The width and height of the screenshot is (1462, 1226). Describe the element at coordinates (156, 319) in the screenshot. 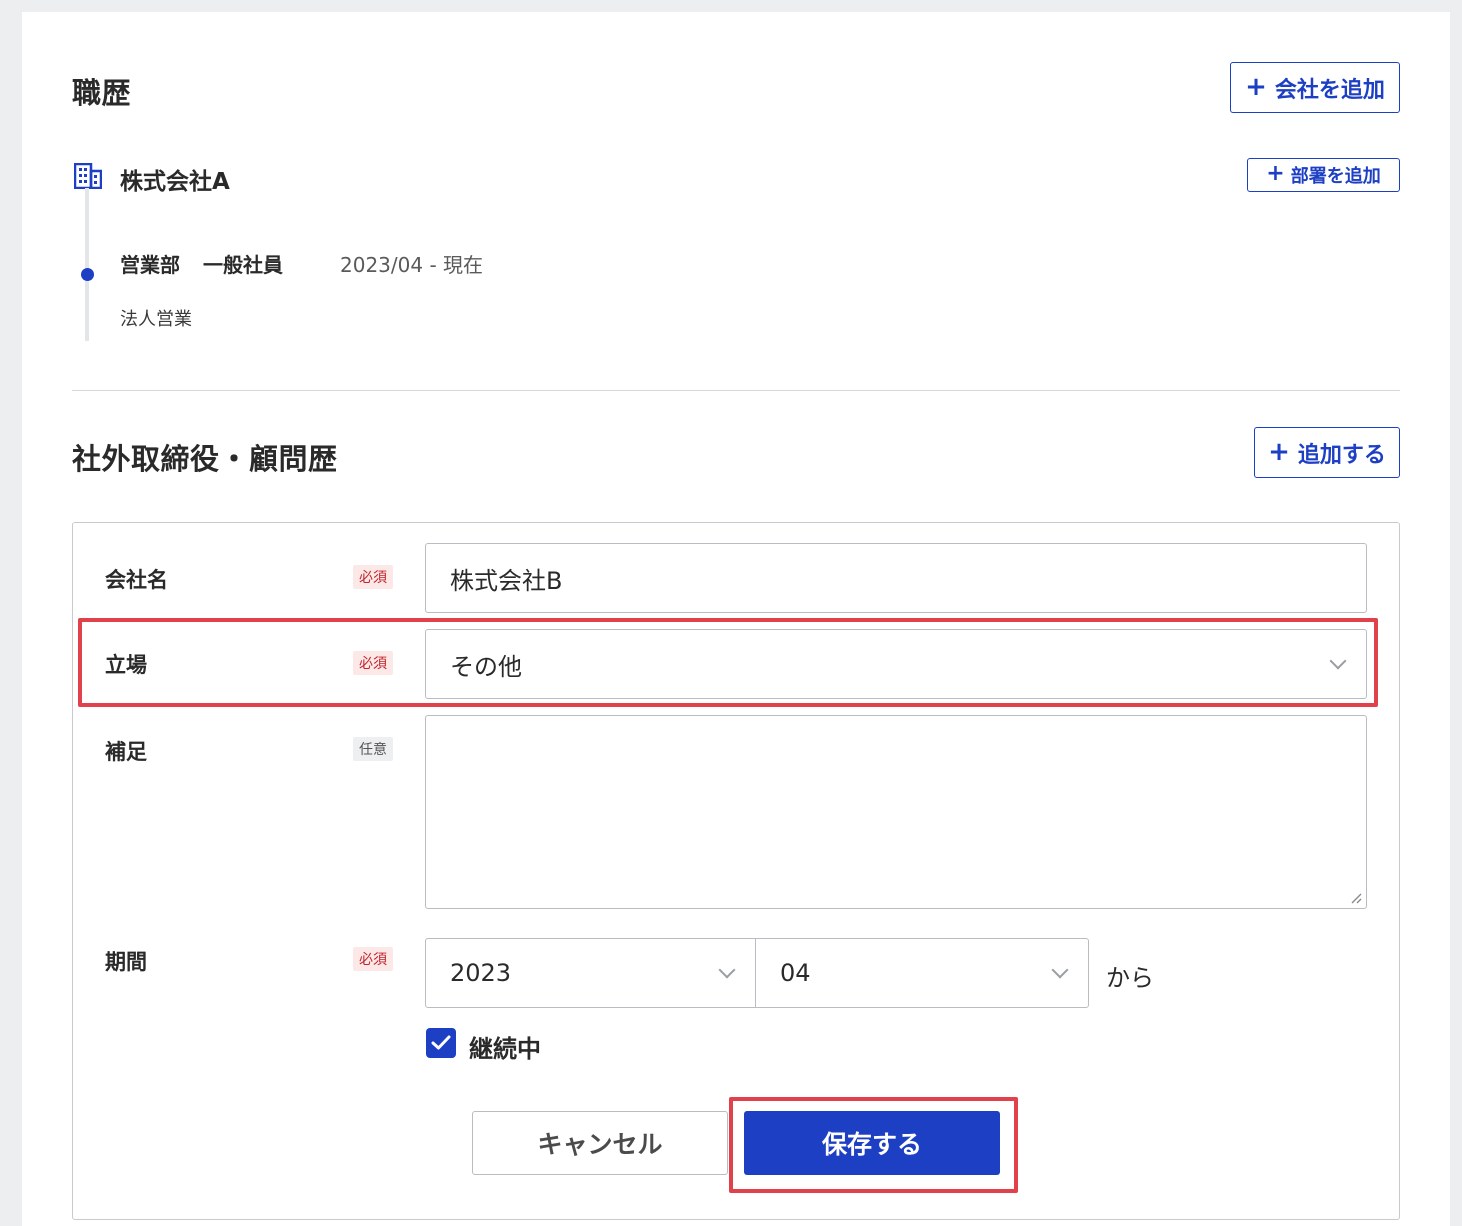

I see `job-description: 法人営業` at that location.